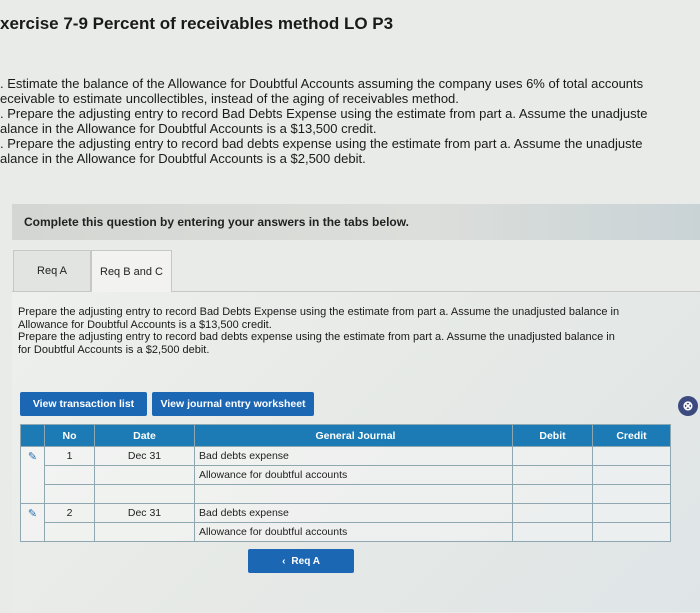  I want to click on requirement-line: for Doubtful Accounts is a $2,500 debit., so click(114, 349).